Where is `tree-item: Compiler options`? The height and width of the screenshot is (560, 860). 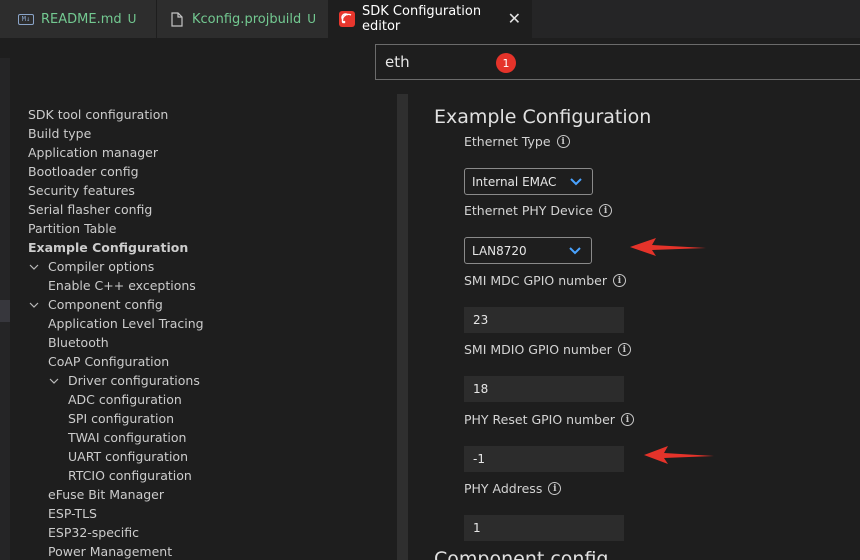 tree-item: Compiler options is located at coordinates (101, 266).